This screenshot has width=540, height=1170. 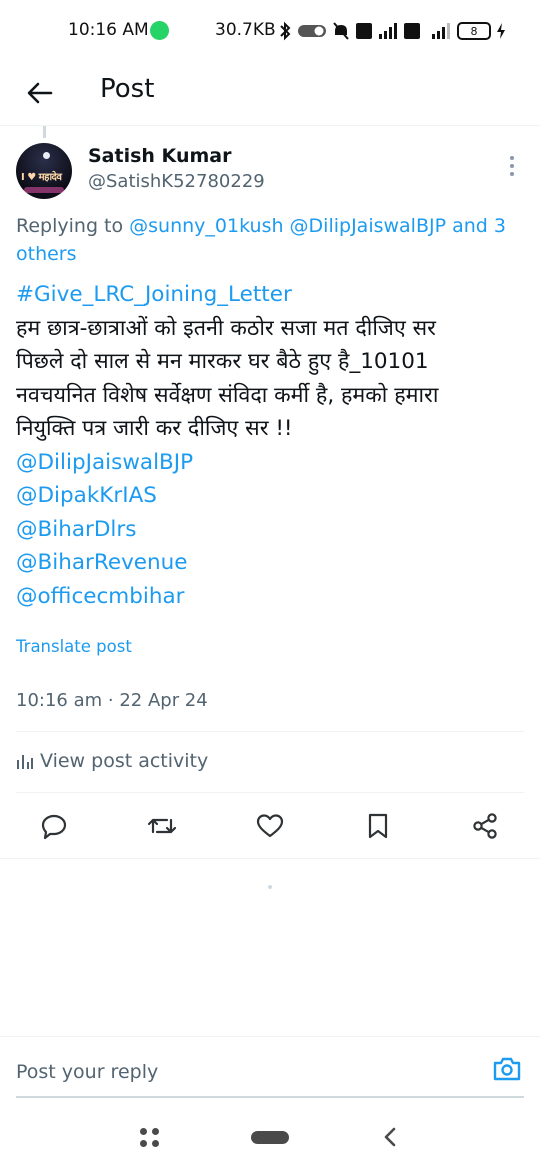 What do you see at coordinates (150, 1138) in the screenshot?
I see `recents-icon` at bounding box center [150, 1138].